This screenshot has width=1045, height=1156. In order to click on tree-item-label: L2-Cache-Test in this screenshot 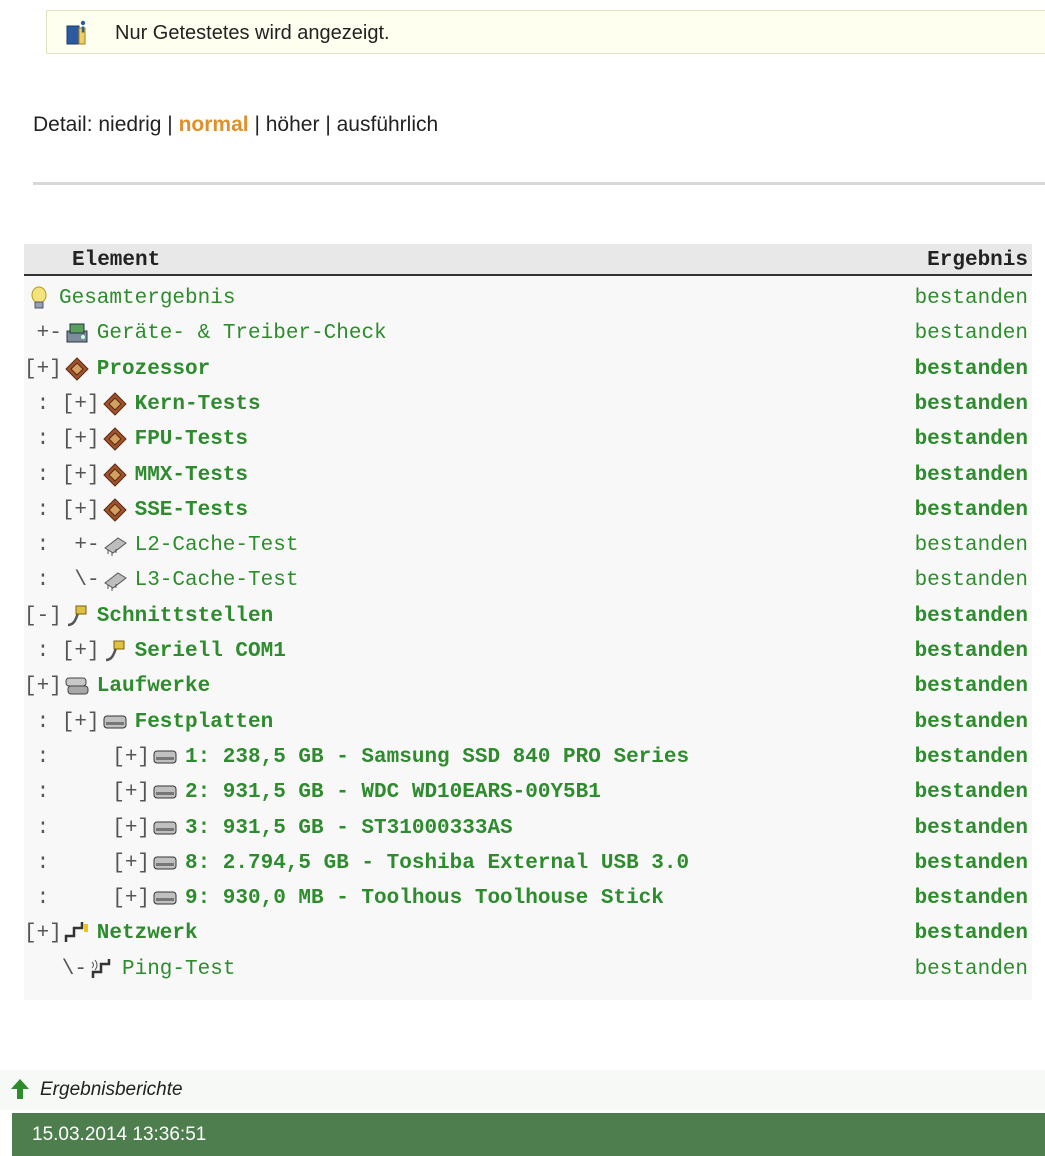, I will do `click(217, 545)`.